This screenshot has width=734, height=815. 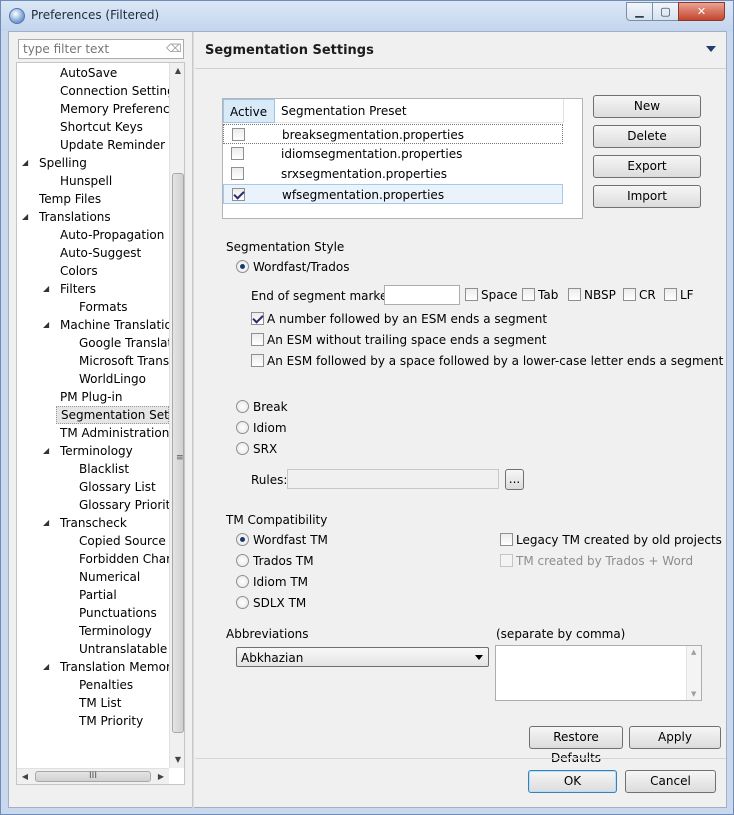 What do you see at coordinates (711, 49) in the screenshot?
I see `view-menu-icon` at bounding box center [711, 49].